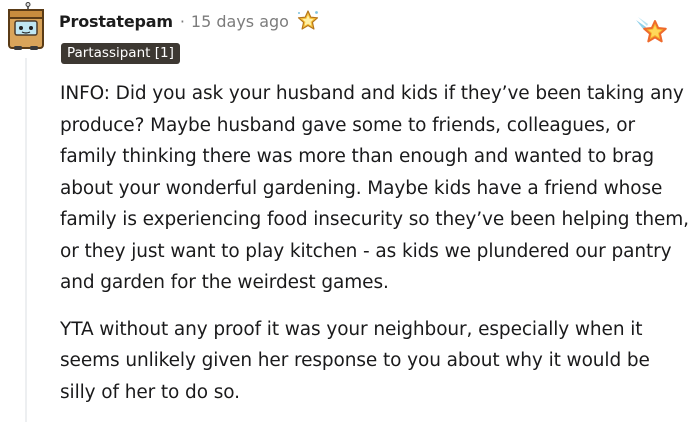 The image size is (700, 422). Describe the element at coordinates (652, 32) in the screenshot. I see `give-award-star-icon` at that location.